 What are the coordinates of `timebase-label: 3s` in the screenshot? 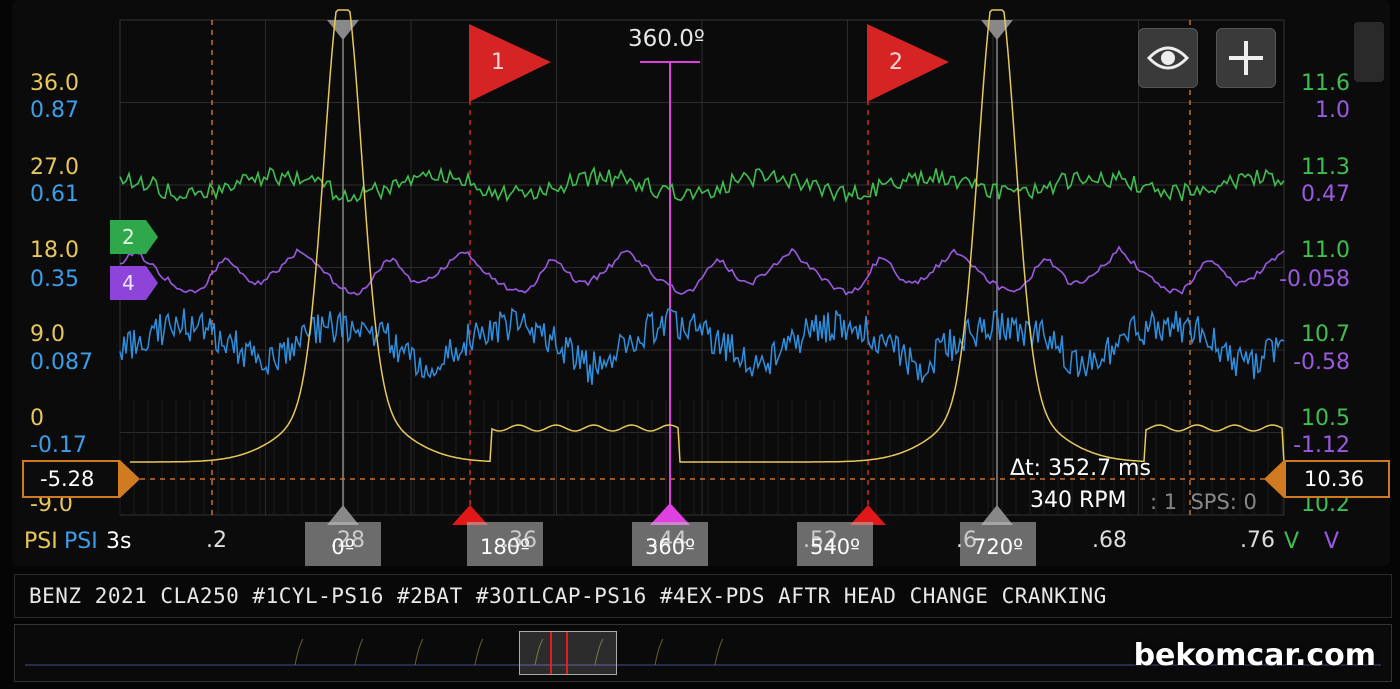 It's located at (118, 541).